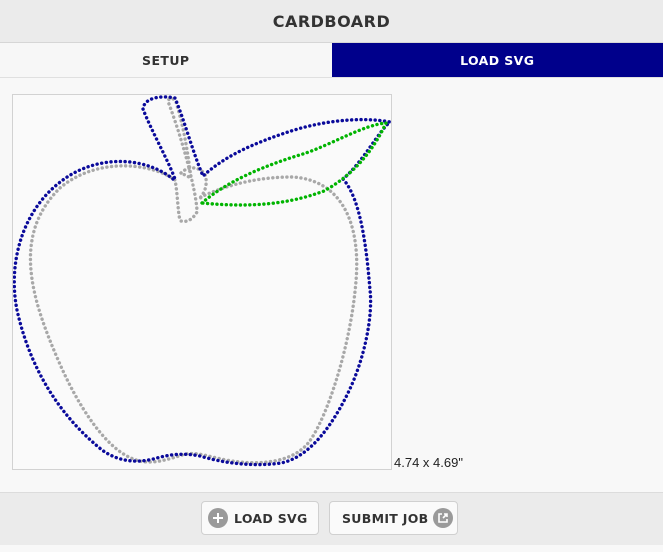  Describe the element at coordinates (271, 518) in the screenshot. I see `load-svg-label: LOAD SVG` at that location.